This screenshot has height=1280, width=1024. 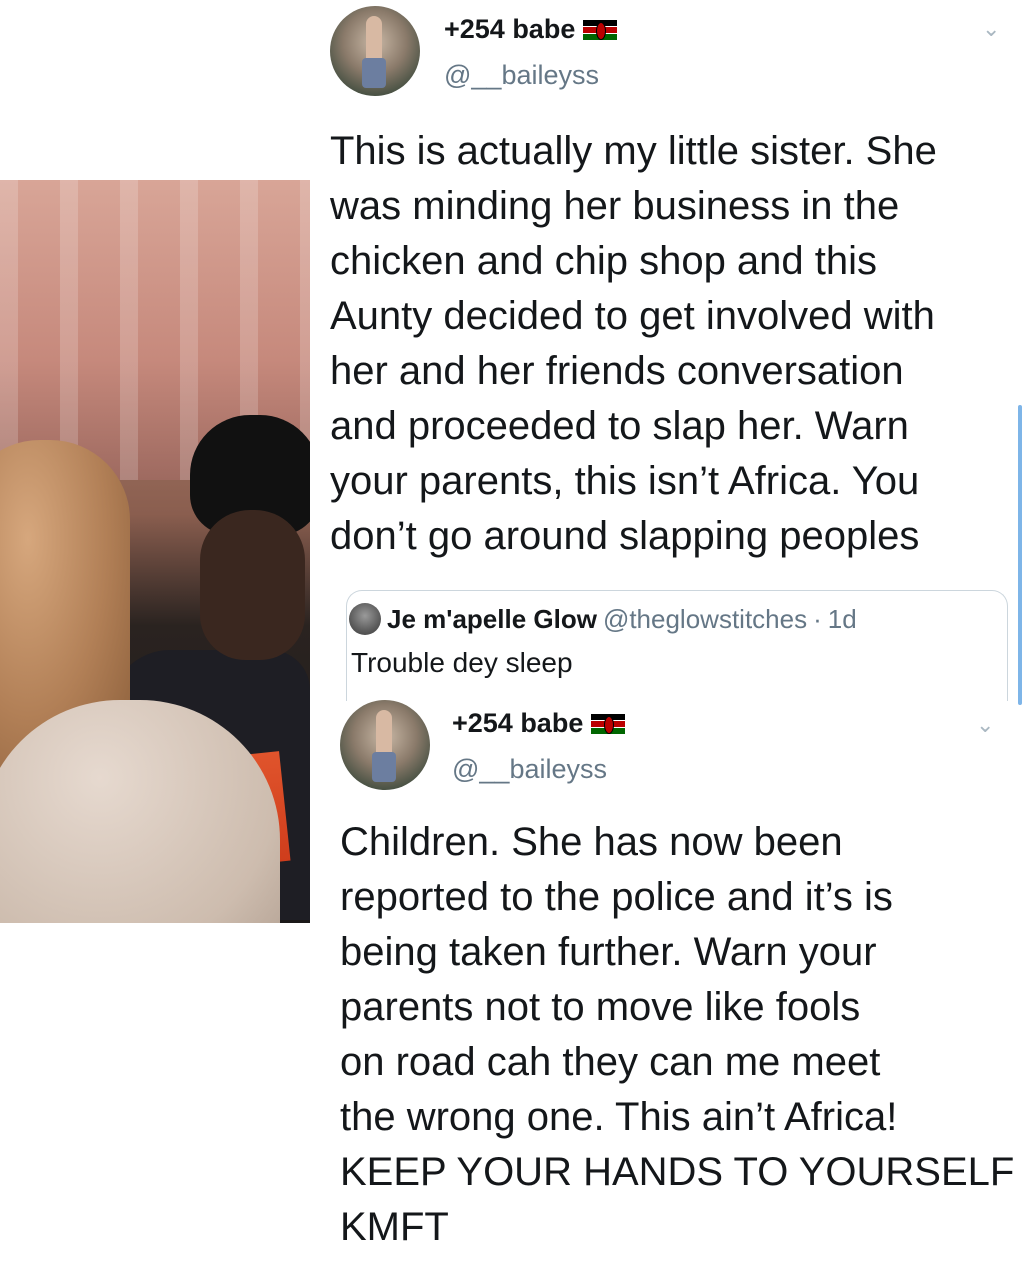 I want to click on tweet1-name-row: +254 babe, so click(x=531, y=29).